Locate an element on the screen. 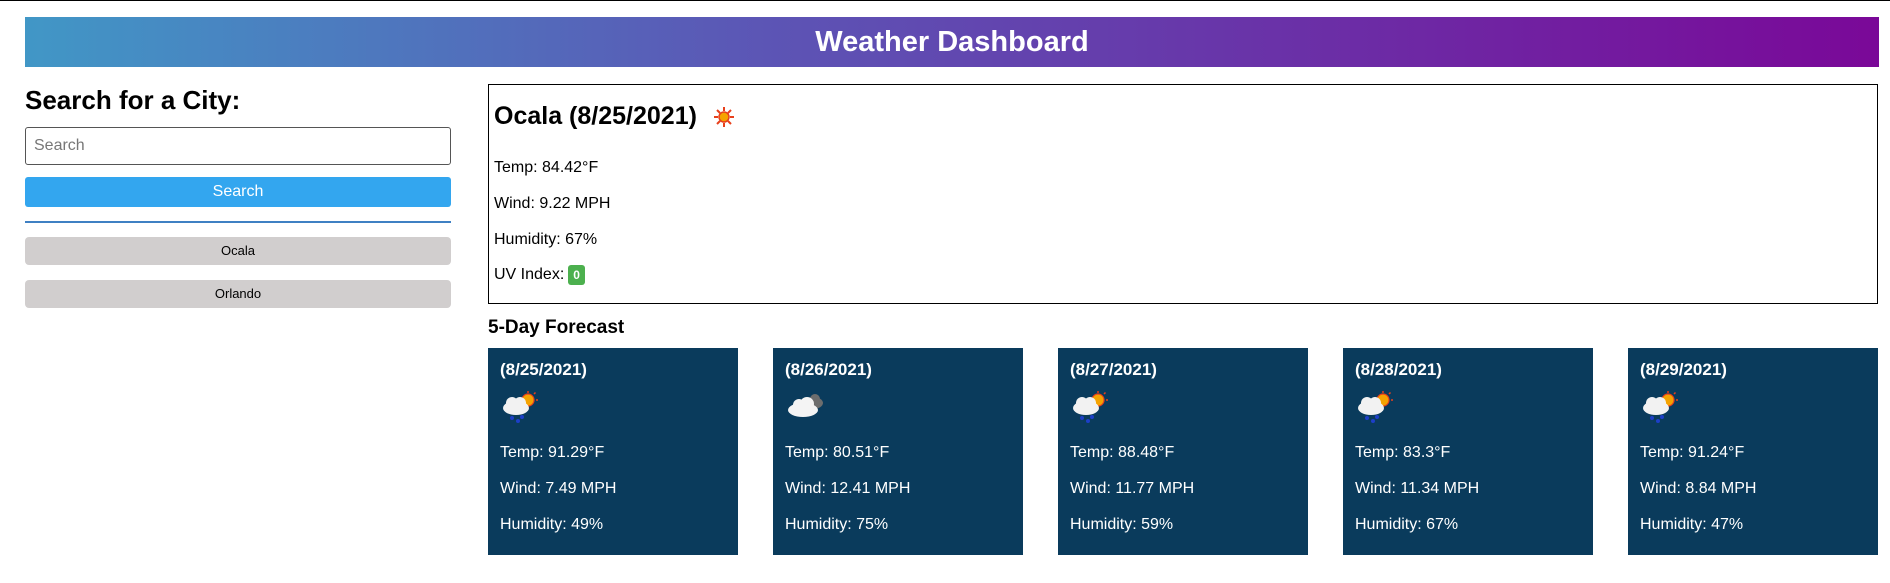 This screenshot has height=583, width=1890. forecast-date: (8/27/2021) is located at coordinates (1113, 369).